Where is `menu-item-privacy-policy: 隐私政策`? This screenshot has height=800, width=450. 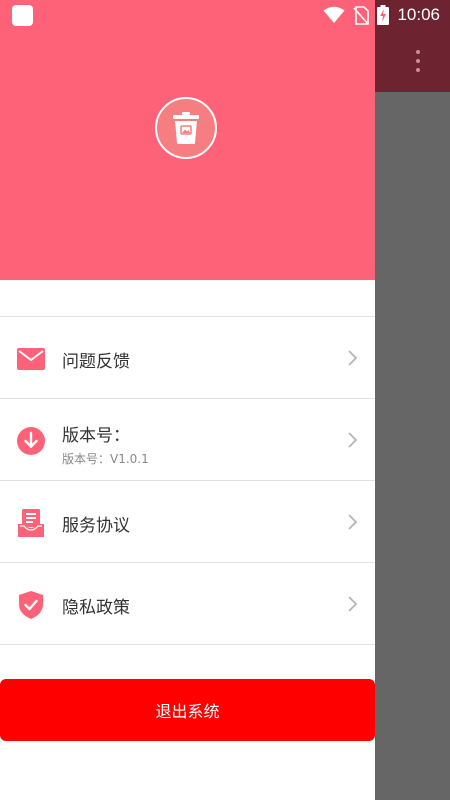
menu-item-privacy-policy: 隐私政策 is located at coordinates (187, 604).